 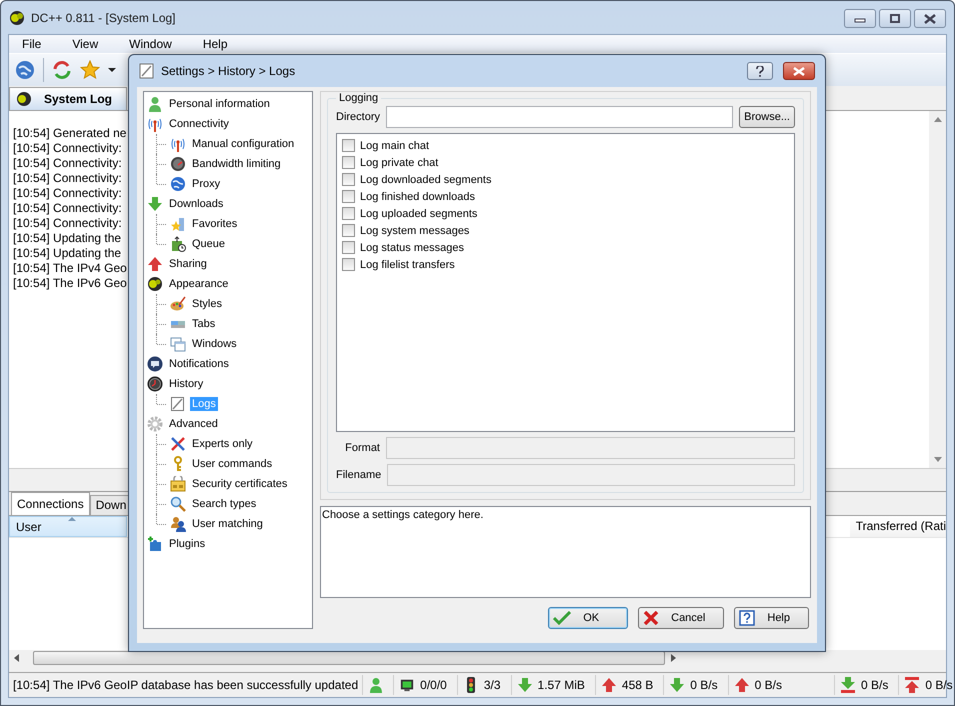 What do you see at coordinates (112, 70) in the screenshot?
I see `caret-icon` at bounding box center [112, 70].